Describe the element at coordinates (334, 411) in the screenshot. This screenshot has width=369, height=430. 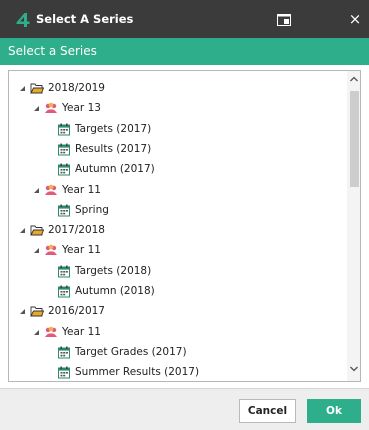
I see `ok-button: Ok` at that location.